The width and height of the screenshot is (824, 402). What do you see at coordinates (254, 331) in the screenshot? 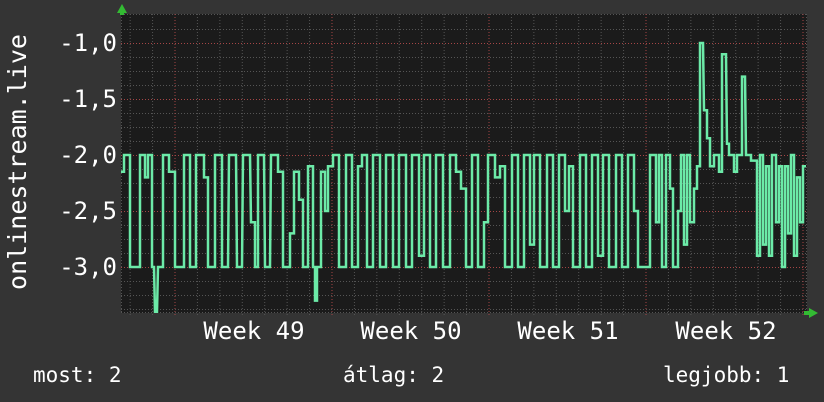
I see `x-tick-label: Week 49` at bounding box center [254, 331].